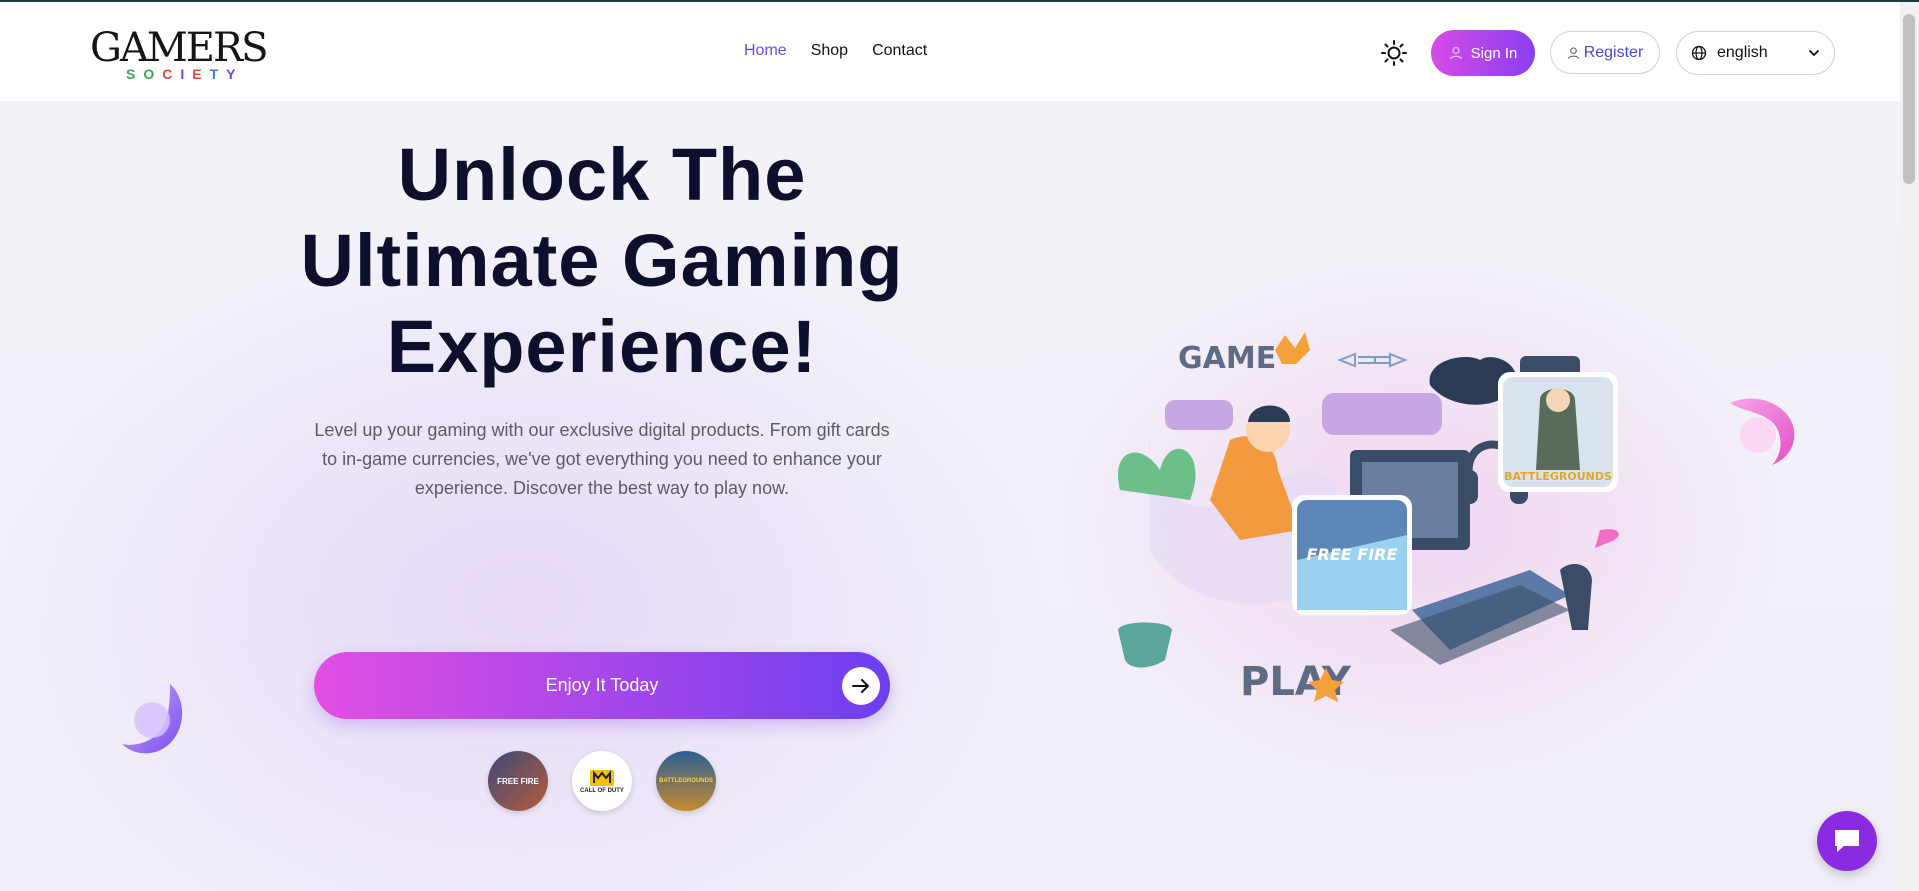 This screenshot has width=1919, height=891. I want to click on illustration-game-text: GAME, so click(1227, 358).